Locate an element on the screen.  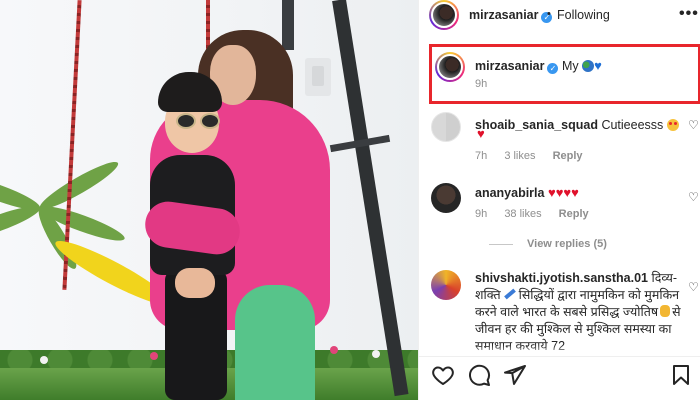
action-bar is located at coordinates (559, 378).